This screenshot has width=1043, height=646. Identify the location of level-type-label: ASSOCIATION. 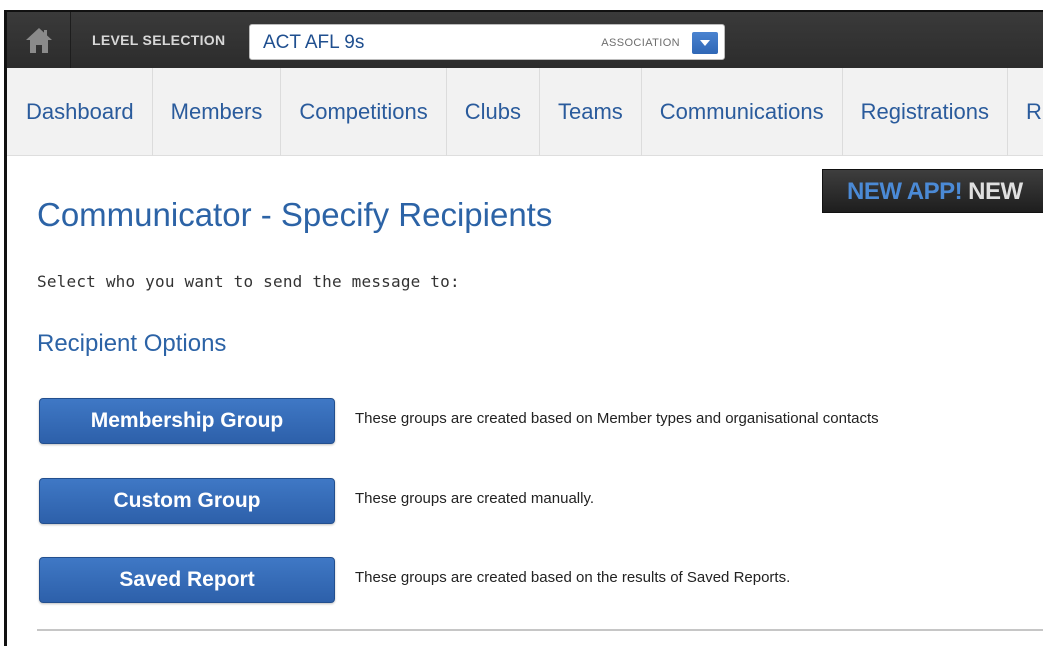
(640, 43).